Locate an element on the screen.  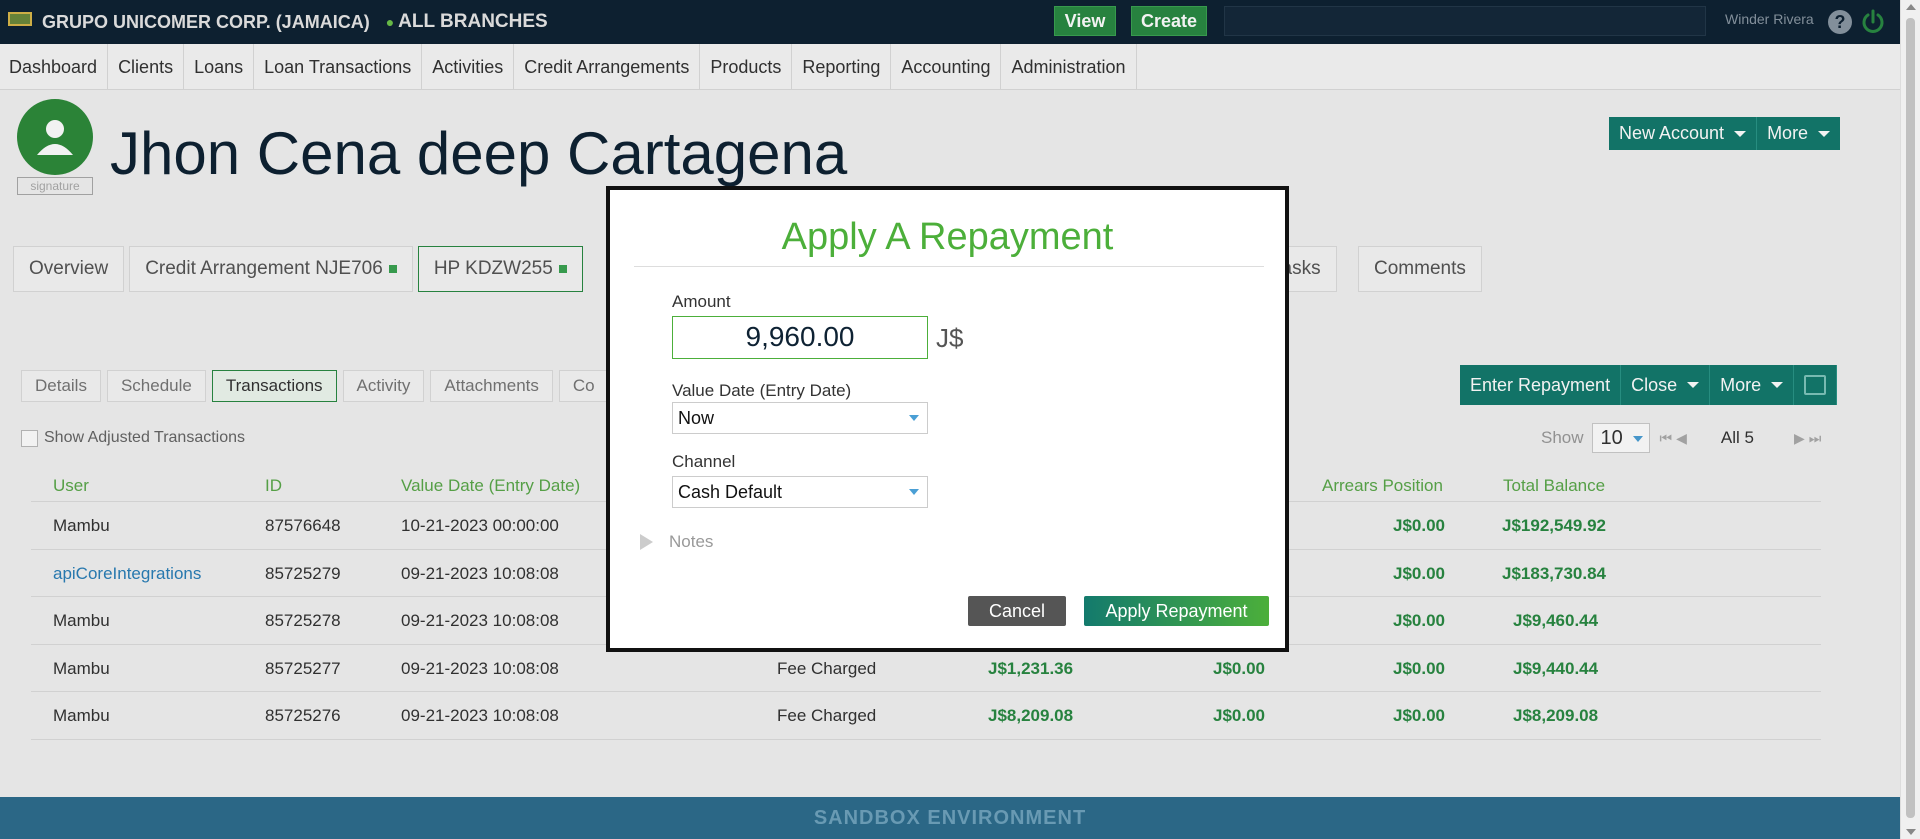
value-date-label: Value Date (Entry Date) is located at coordinates (762, 390).